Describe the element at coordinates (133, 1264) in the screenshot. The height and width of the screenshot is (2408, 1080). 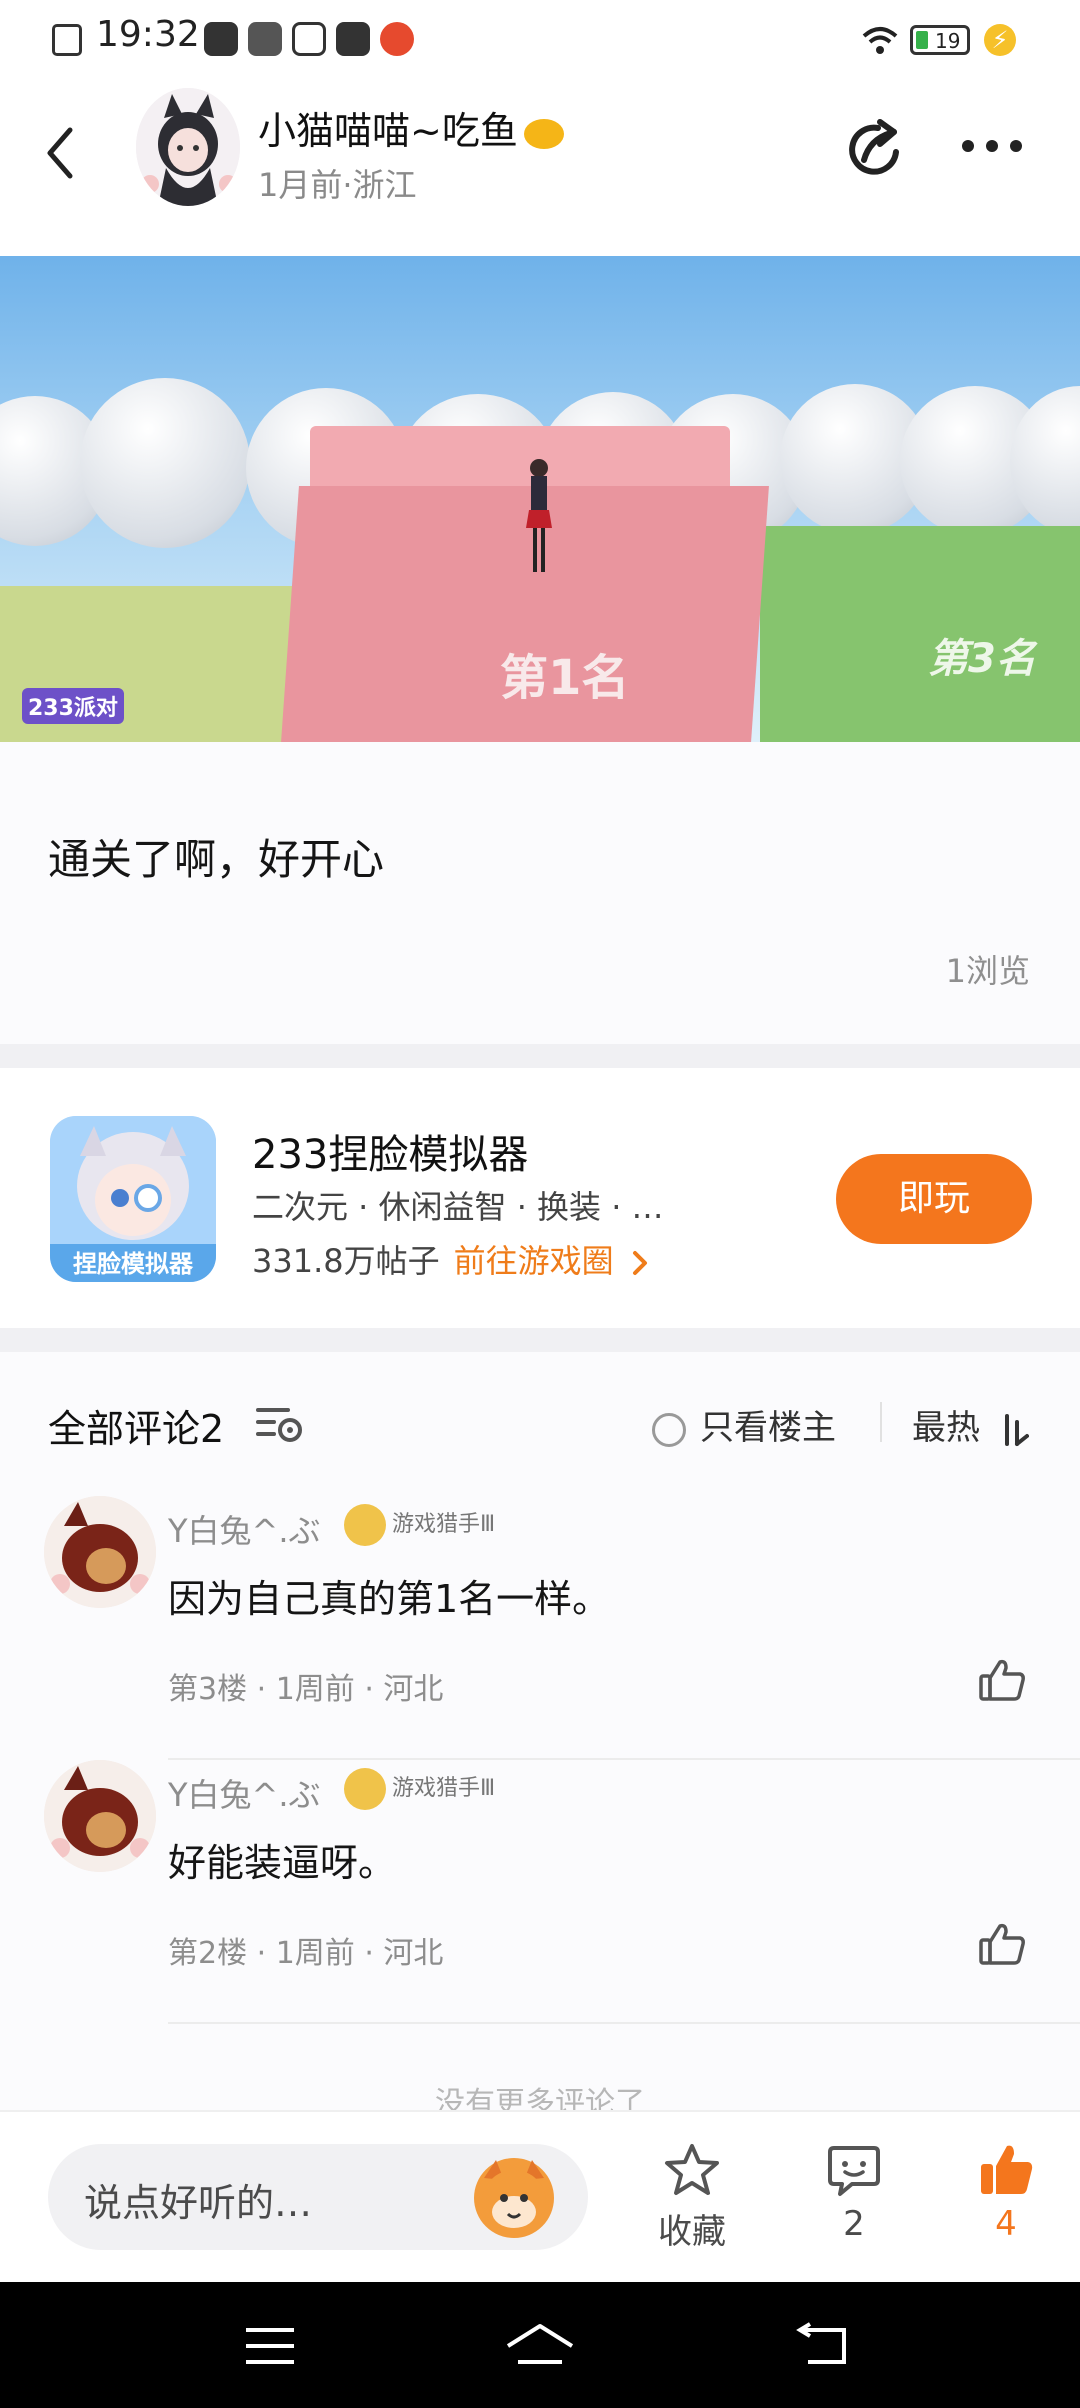
I see `svg-text: 捏脸模拟器` at that location.